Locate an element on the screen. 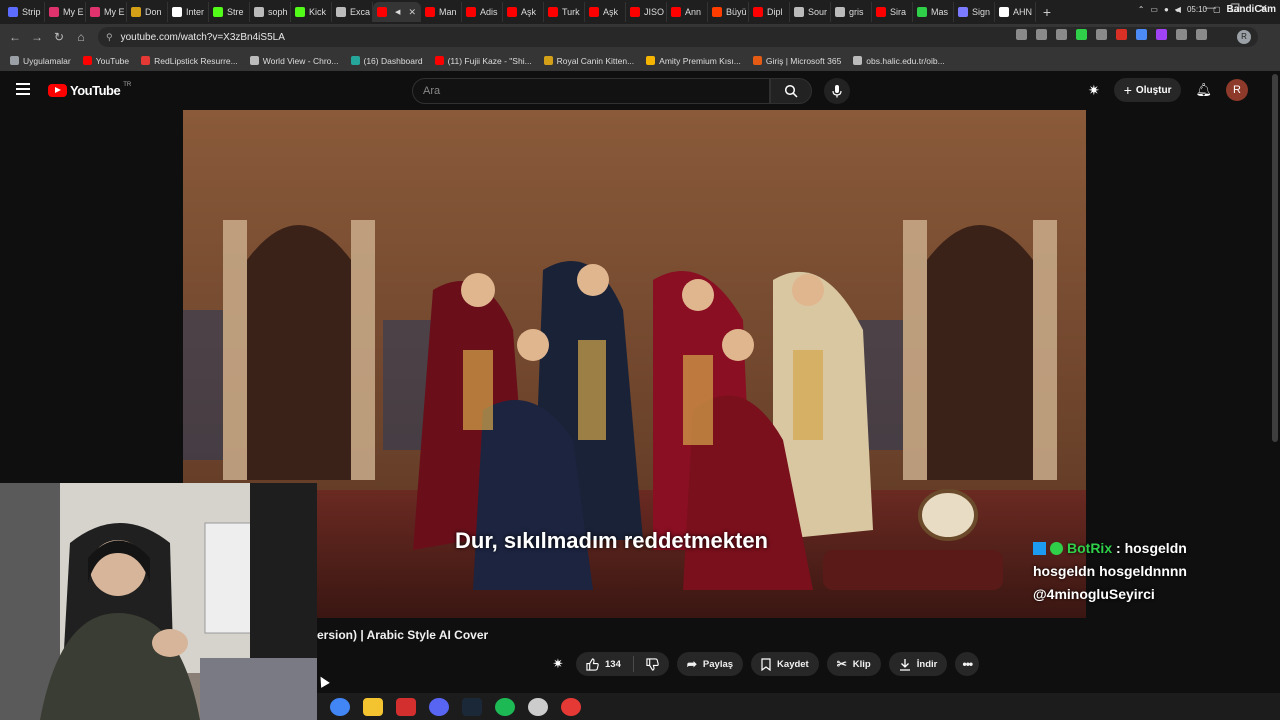  search-input: Ara is located at coordinates (591, 91).